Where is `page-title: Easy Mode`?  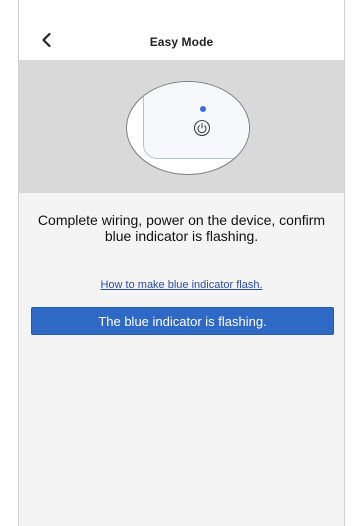
page-title: Easy Mode is located at coordinates (181, 42).